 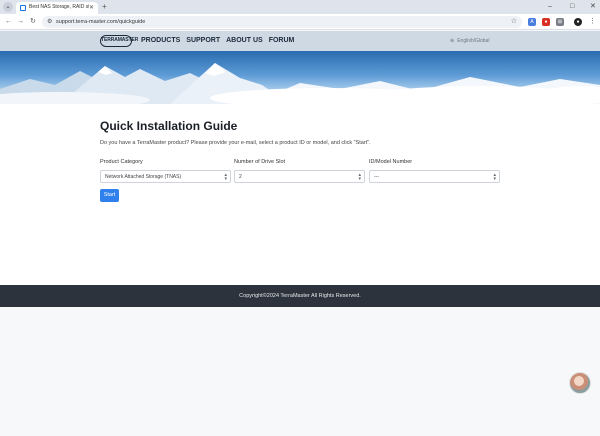 What do you see at coordinates (572, 7) in the screenshot?
I see `maximize-button: □` at bounding box center [572, 7].